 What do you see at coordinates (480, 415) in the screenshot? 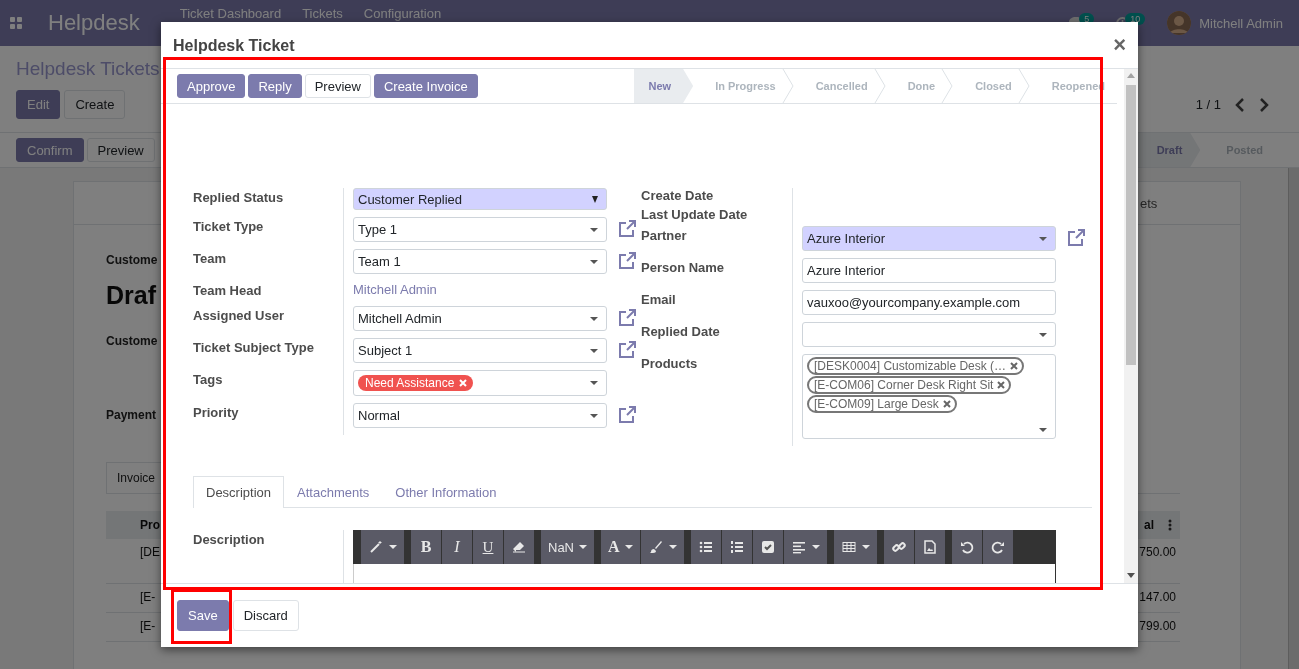
I see `dropdown-field: Normal` at bounding box center [480, 415].